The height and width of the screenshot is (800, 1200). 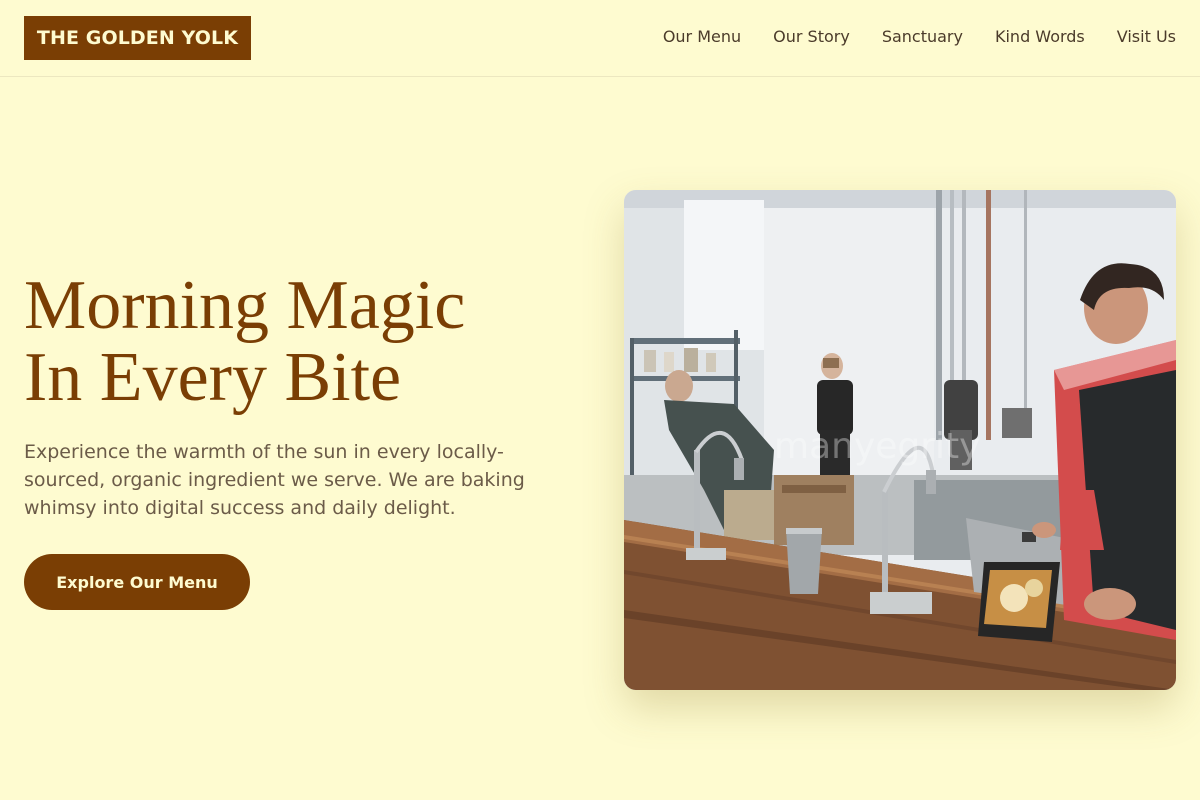 I want to click on brand-logo: THE GOLDEN YOLK, so click(x=137, y=38).